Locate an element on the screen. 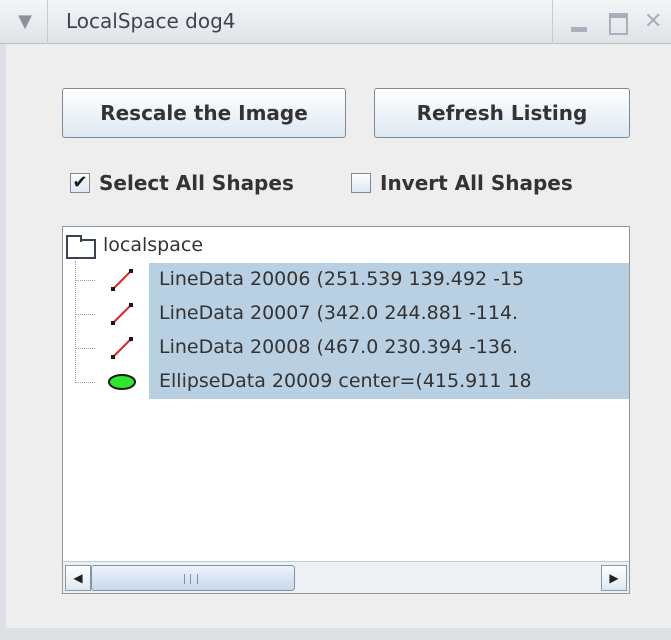  title-bar: ▼ LocalSpace dog4 ✕ is located at coordinates (335, 22).